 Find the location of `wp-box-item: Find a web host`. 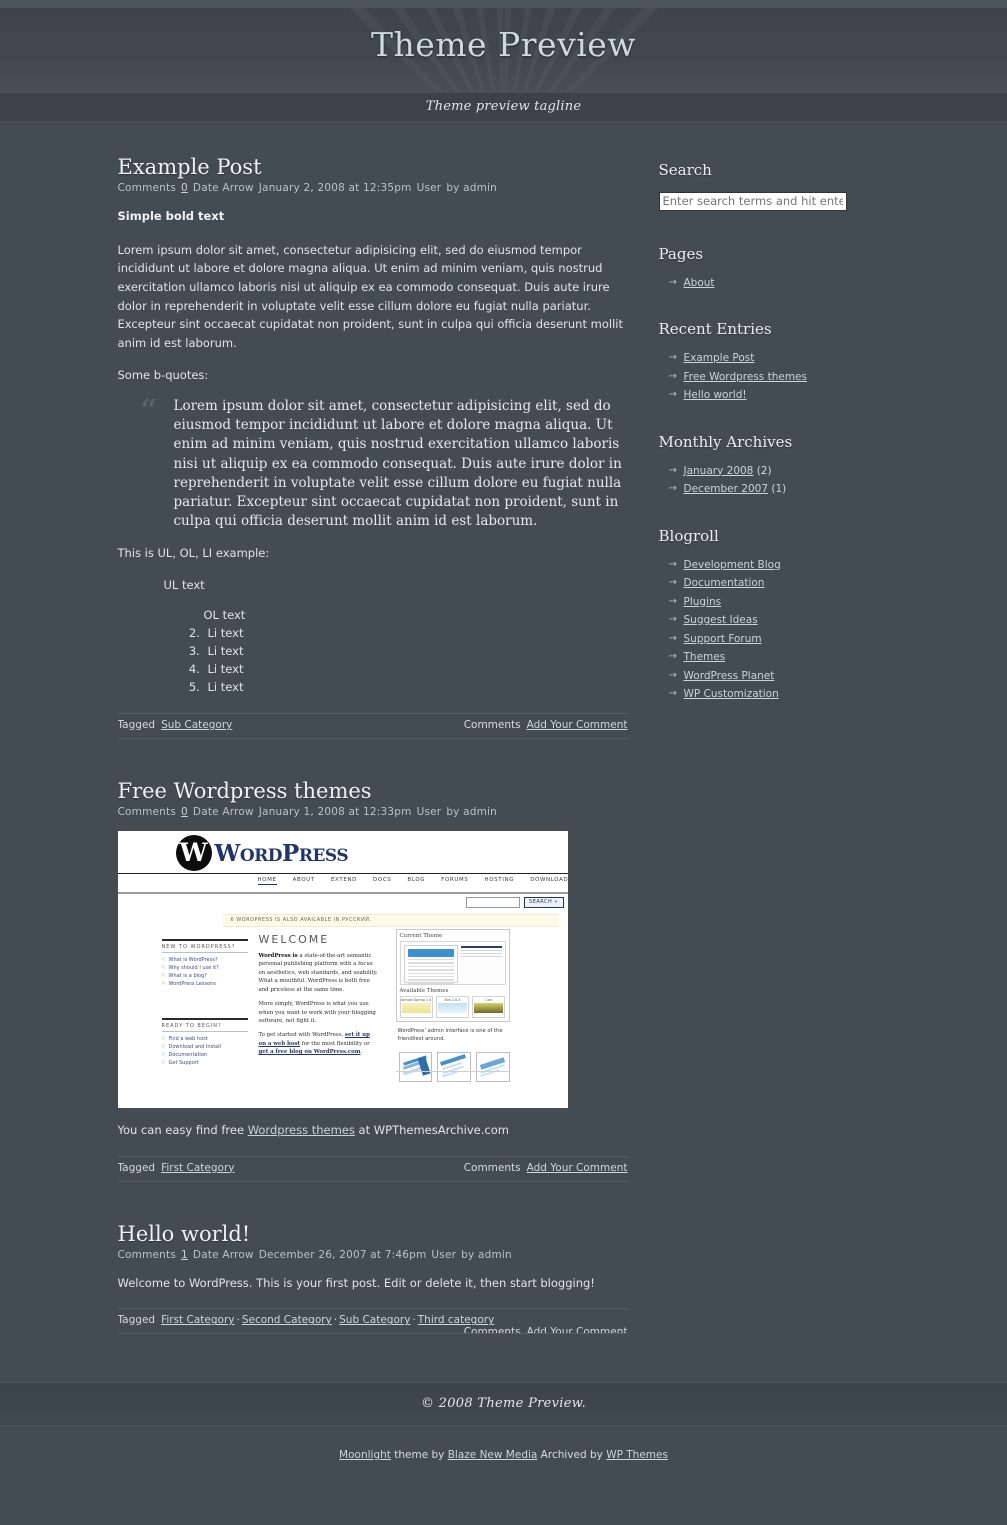

wp-box-item: Find a web host is located at coordinates (205, 1039).